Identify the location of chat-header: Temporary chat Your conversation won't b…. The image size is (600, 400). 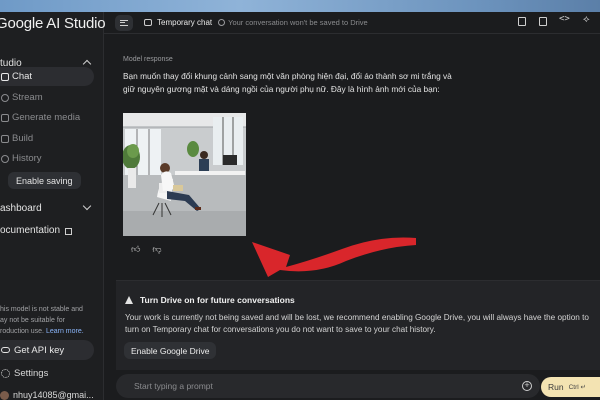
(352, 23).